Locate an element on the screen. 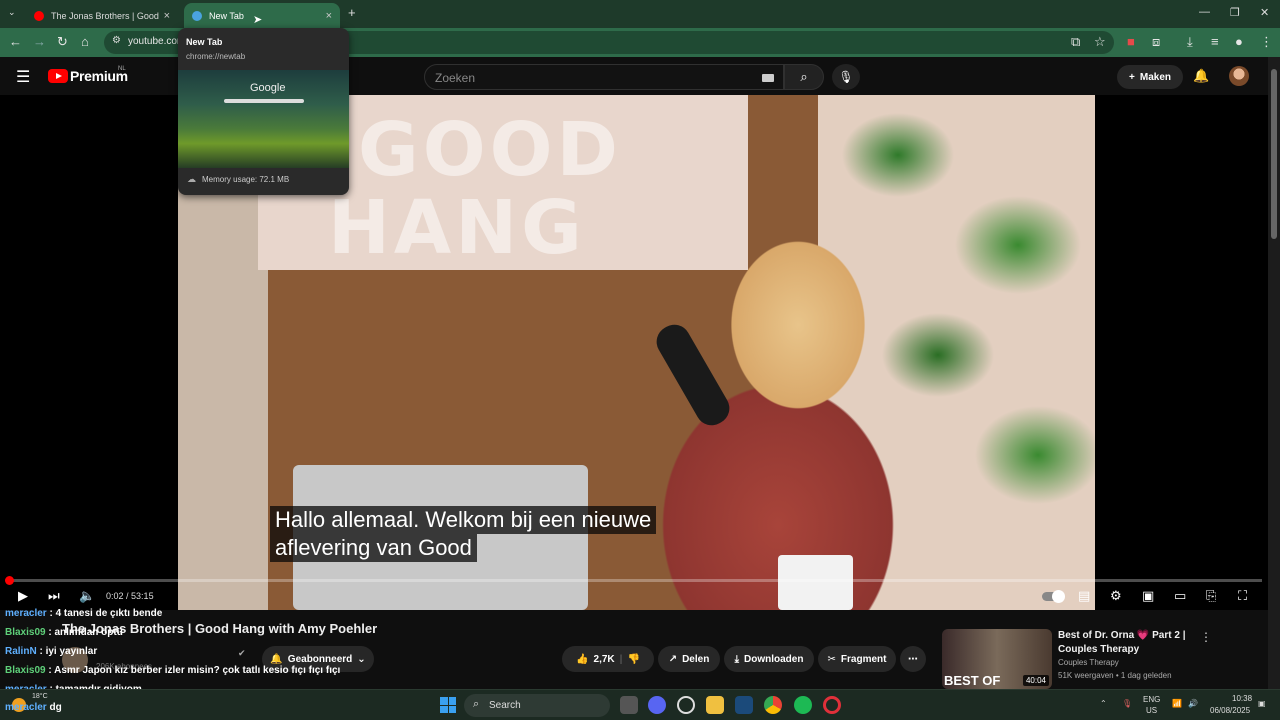 The height and width of the screenshot is (720, 1280). file-explorer-icon is located at coordinates (715, 705).